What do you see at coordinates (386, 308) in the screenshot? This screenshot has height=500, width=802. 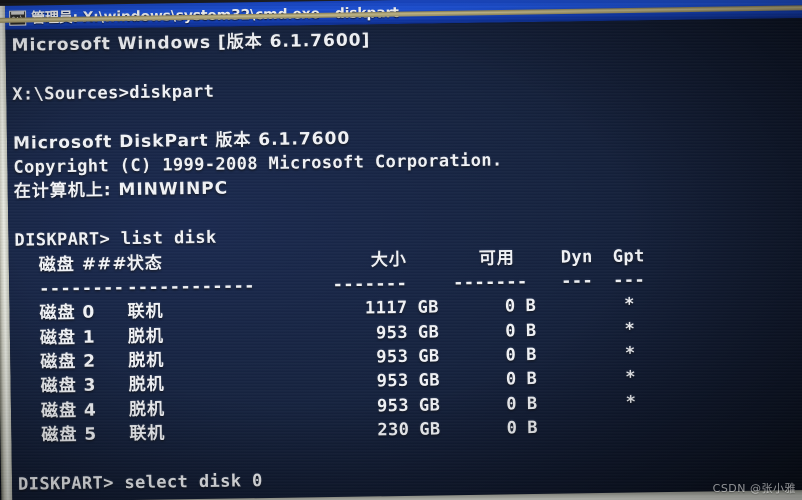 I see `cell-size: 1117` at bounding box center [386, 308].